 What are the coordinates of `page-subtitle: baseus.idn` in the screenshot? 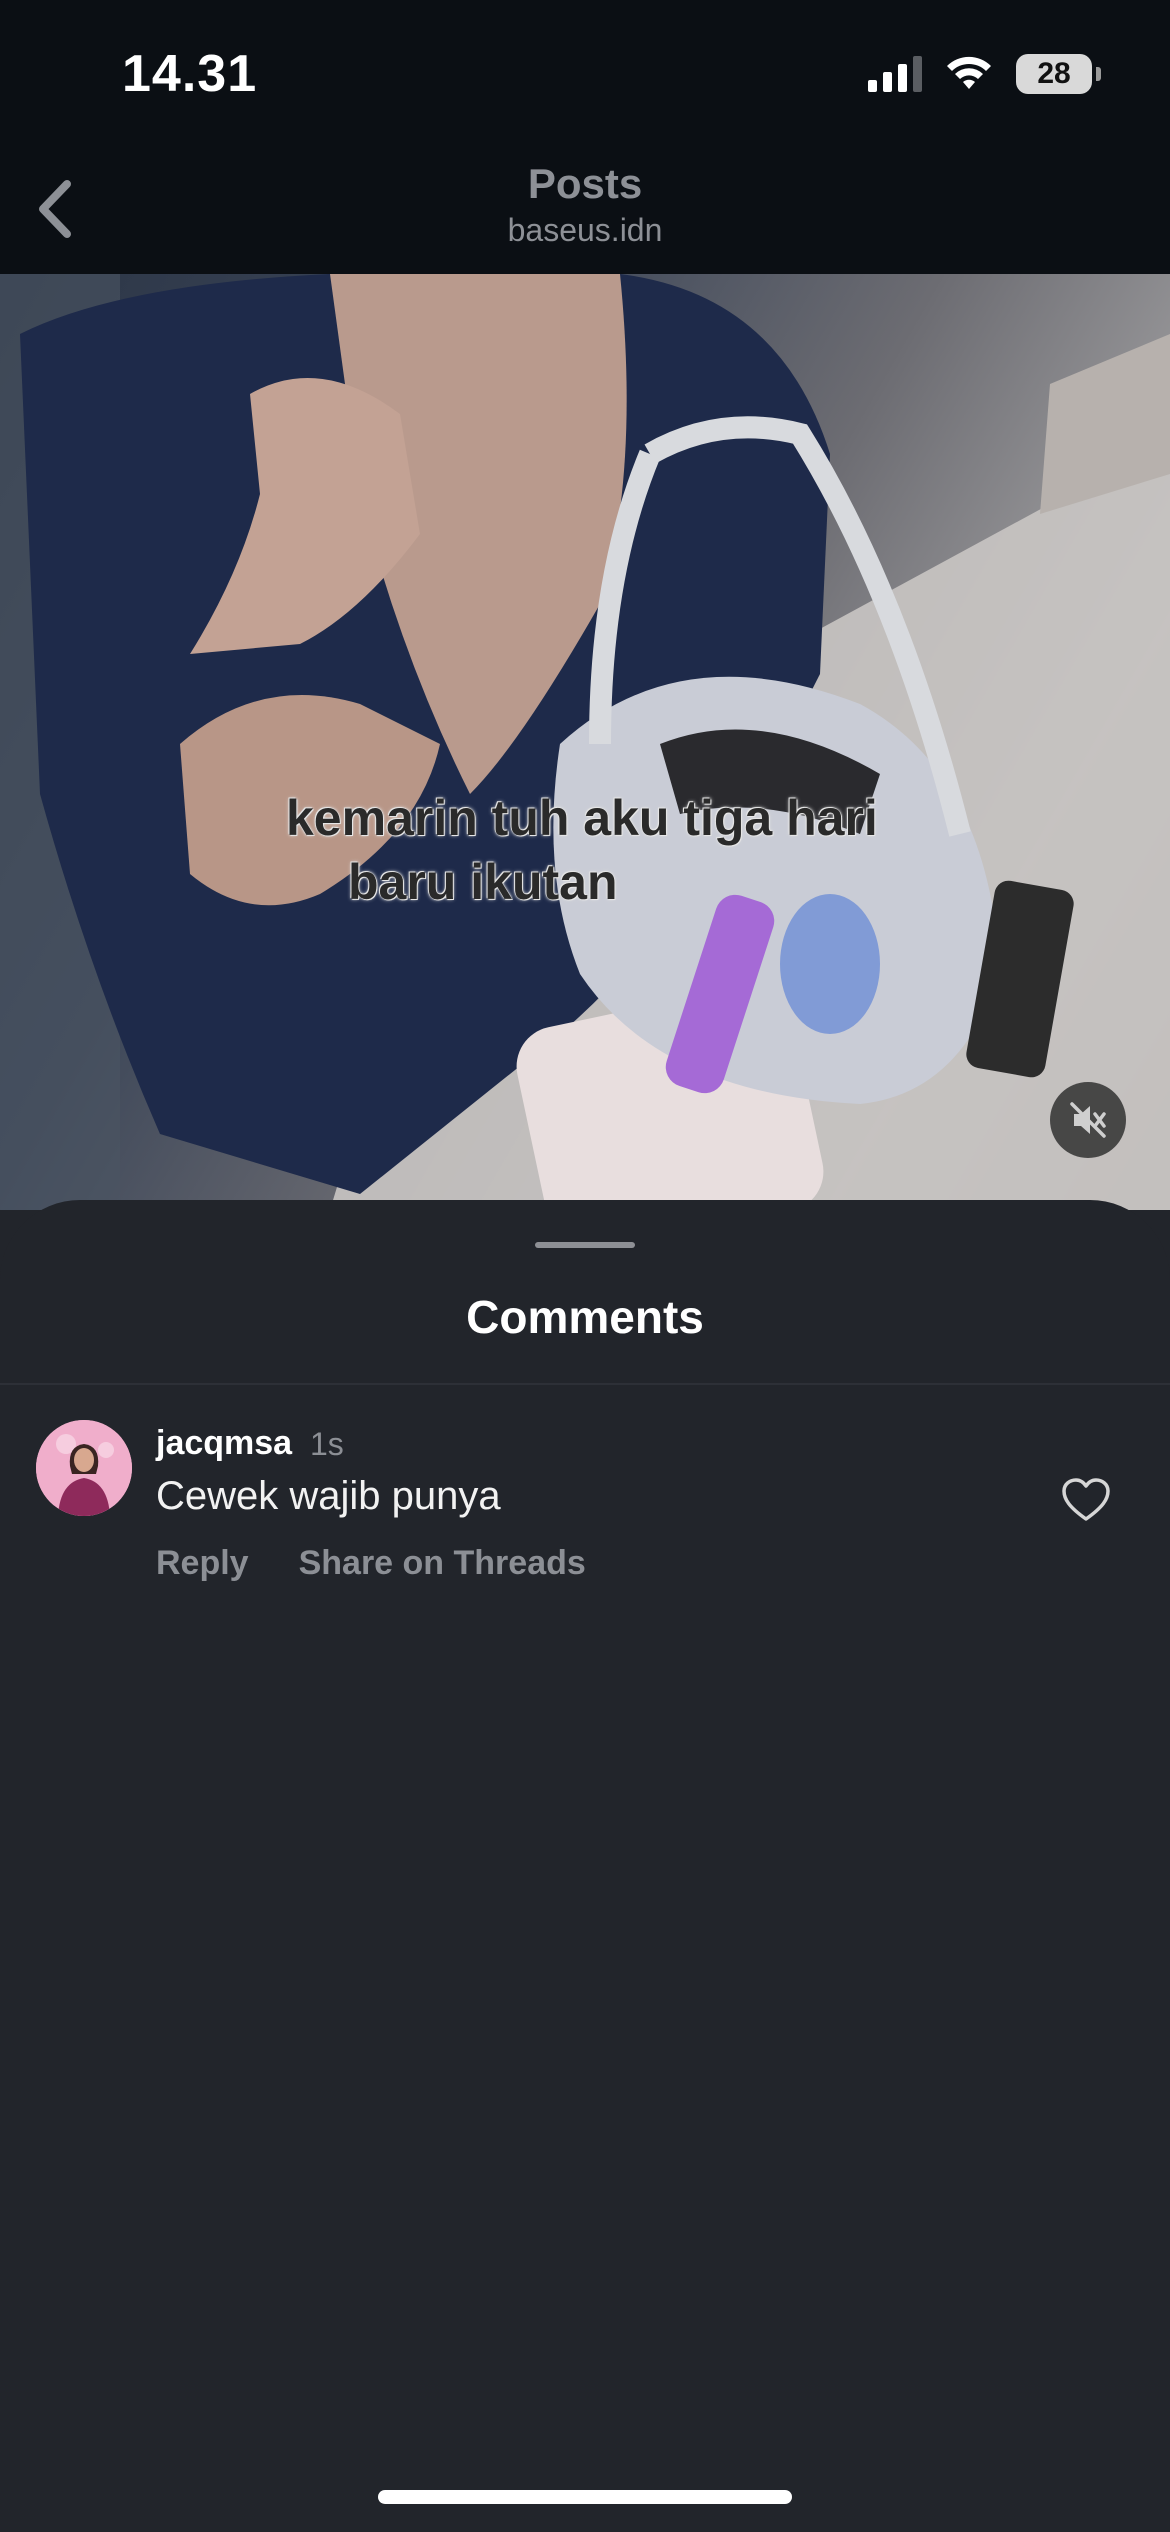 It's located at (585, 230).